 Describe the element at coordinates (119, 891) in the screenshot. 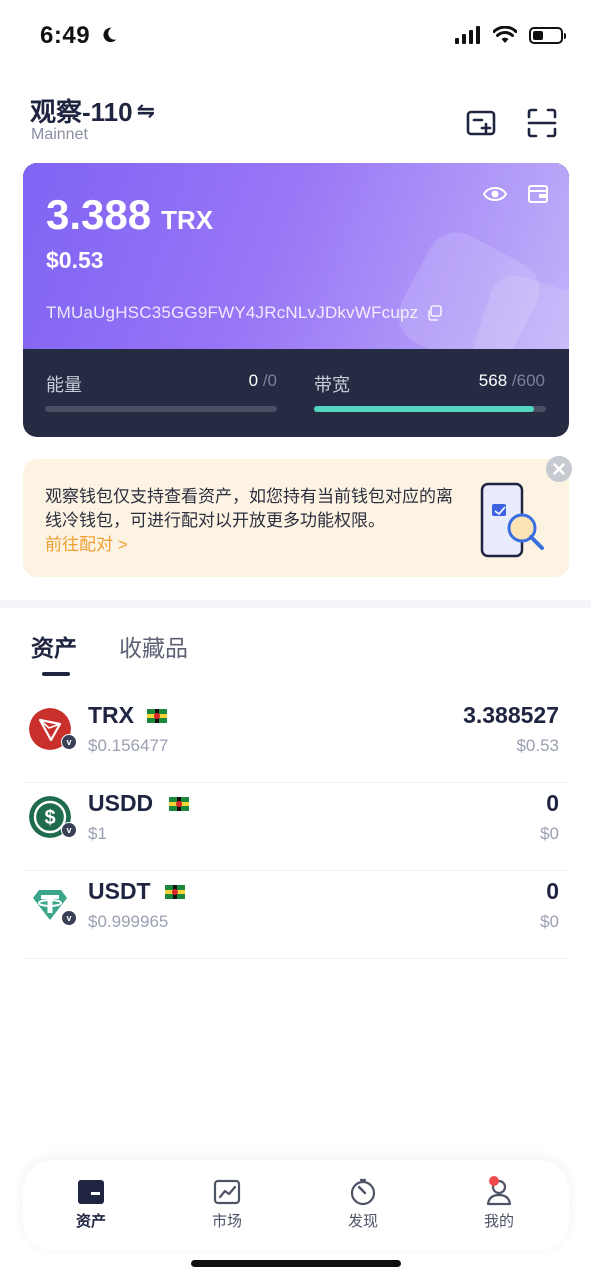

I see `asset-symbol: USDT` at that location.